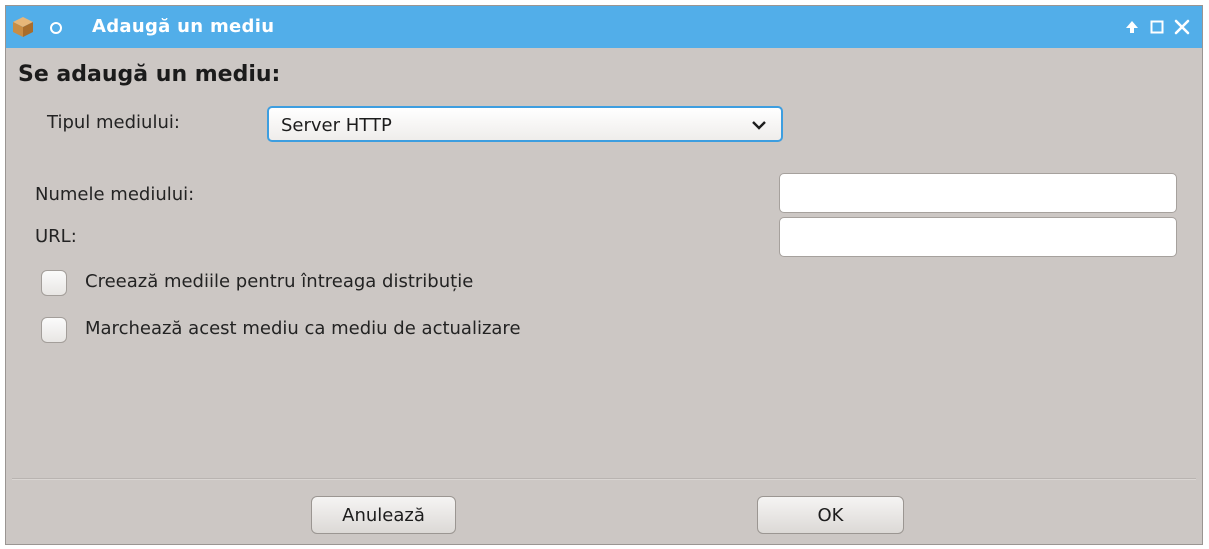 Image resolution: width=1209 pixels, height=549 pixels. Describe the element at coordinates (978, 193) in the screenshot. I see `media-name-input` at that location.